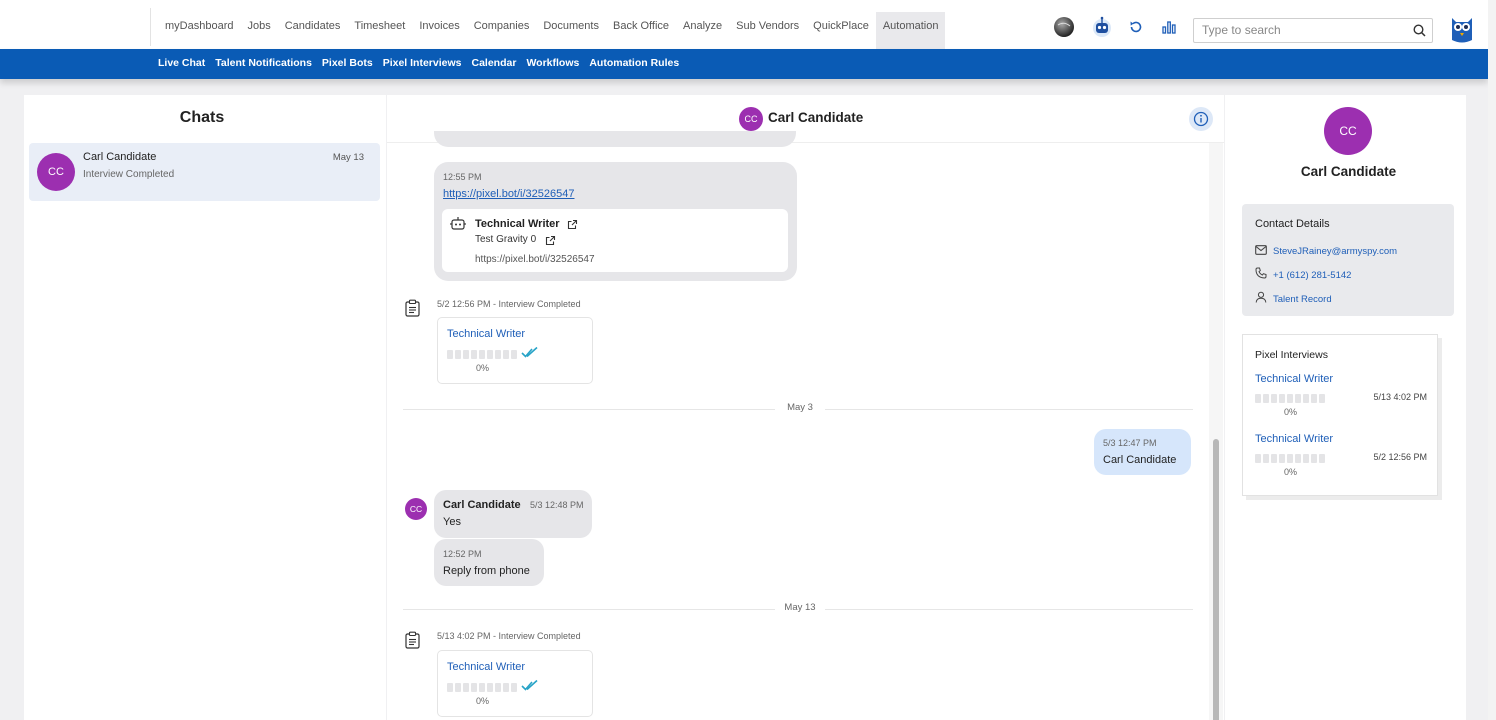  What do you see at coordinates (1216, 431) in the screenshot?
I see `conversation-scrollbar` at bounding box center [1216, 431].